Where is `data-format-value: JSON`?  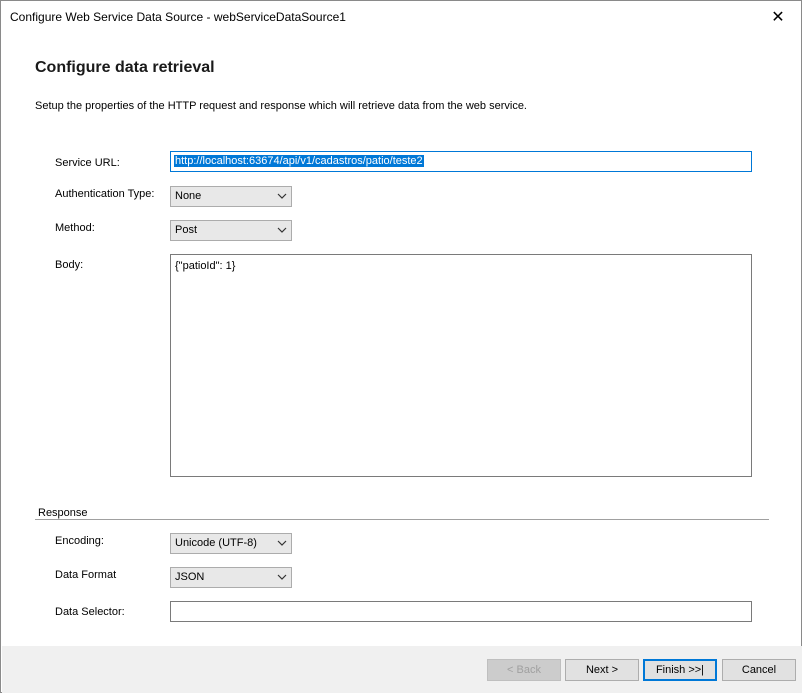
data-format-value: JSON is located at coordinates (190, 577).